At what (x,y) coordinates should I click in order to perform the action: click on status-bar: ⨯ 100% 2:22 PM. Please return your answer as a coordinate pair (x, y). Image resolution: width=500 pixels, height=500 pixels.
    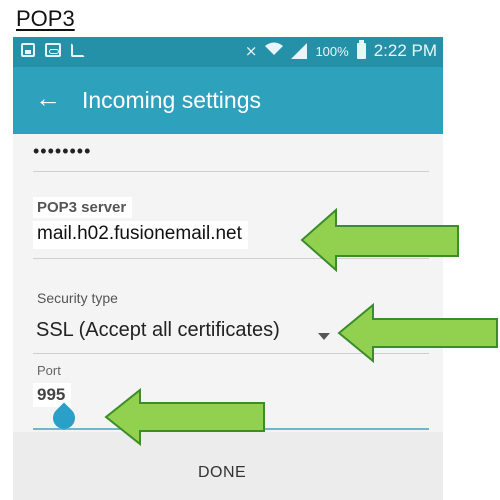
    Looking at the image, I should click on (228, 52).